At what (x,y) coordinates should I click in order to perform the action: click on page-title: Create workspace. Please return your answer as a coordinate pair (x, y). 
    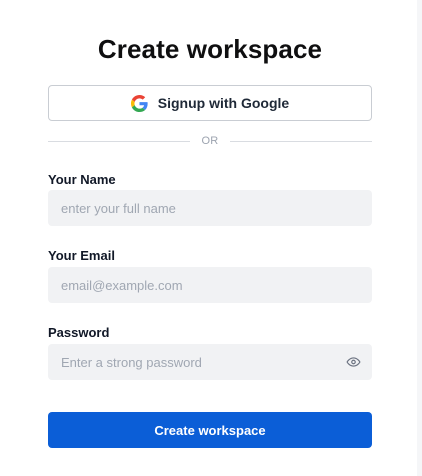
    Looking at the image, I should click on (210, 49).